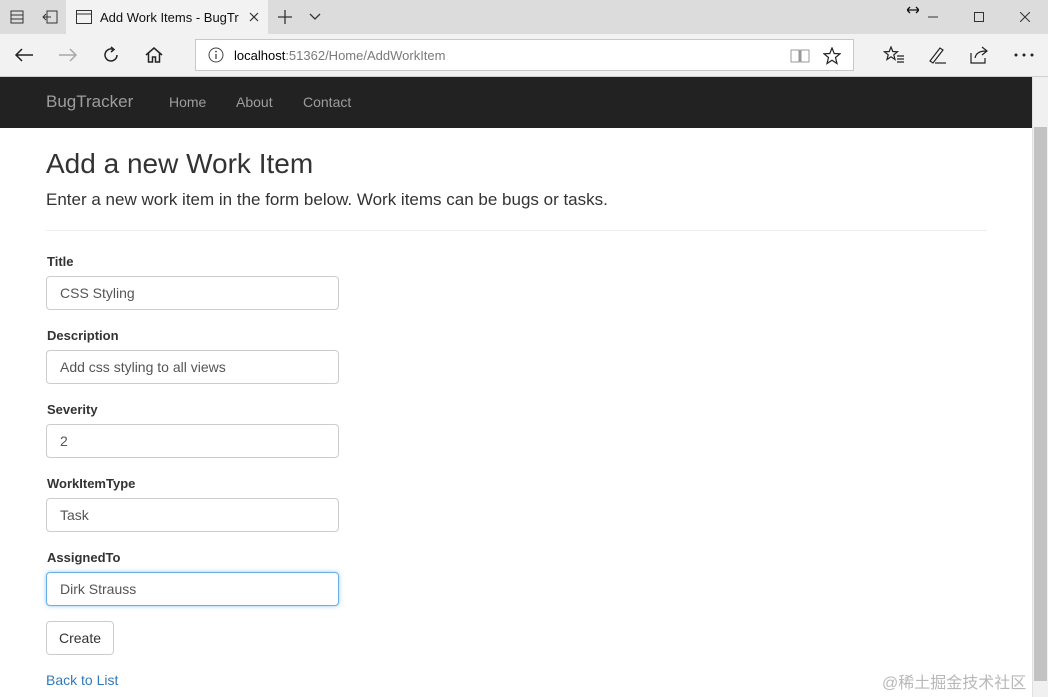 This screenshot has height=697, width=1048. Describe the element at coordinates (524, 17) in the screenshot. I see `browser-titlebar: Add Work Items - BugTr` at that location.